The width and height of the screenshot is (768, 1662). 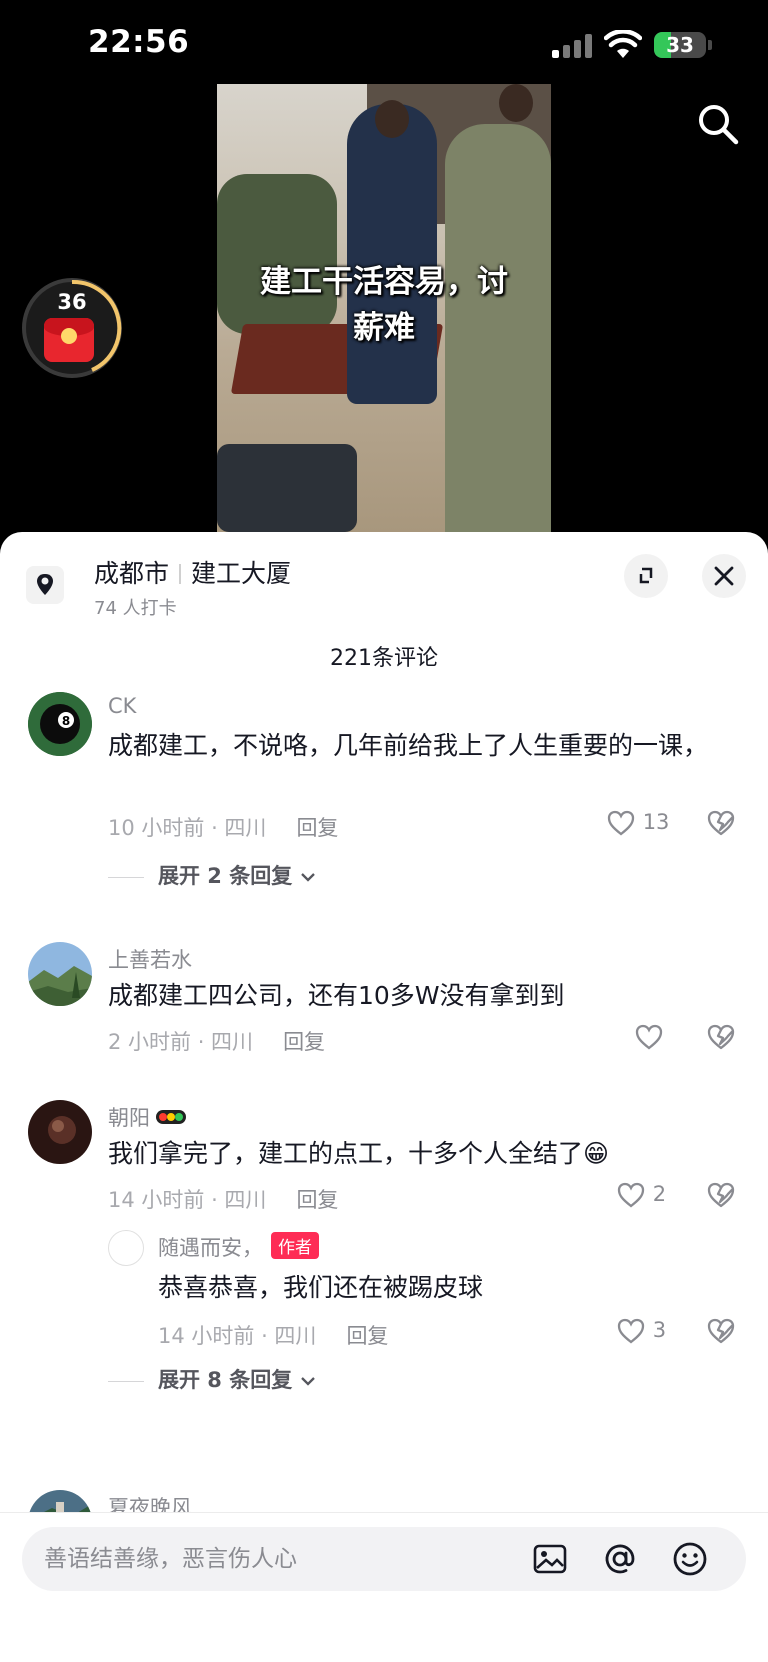 I want to click on close-button, so click(x=724, y=576).